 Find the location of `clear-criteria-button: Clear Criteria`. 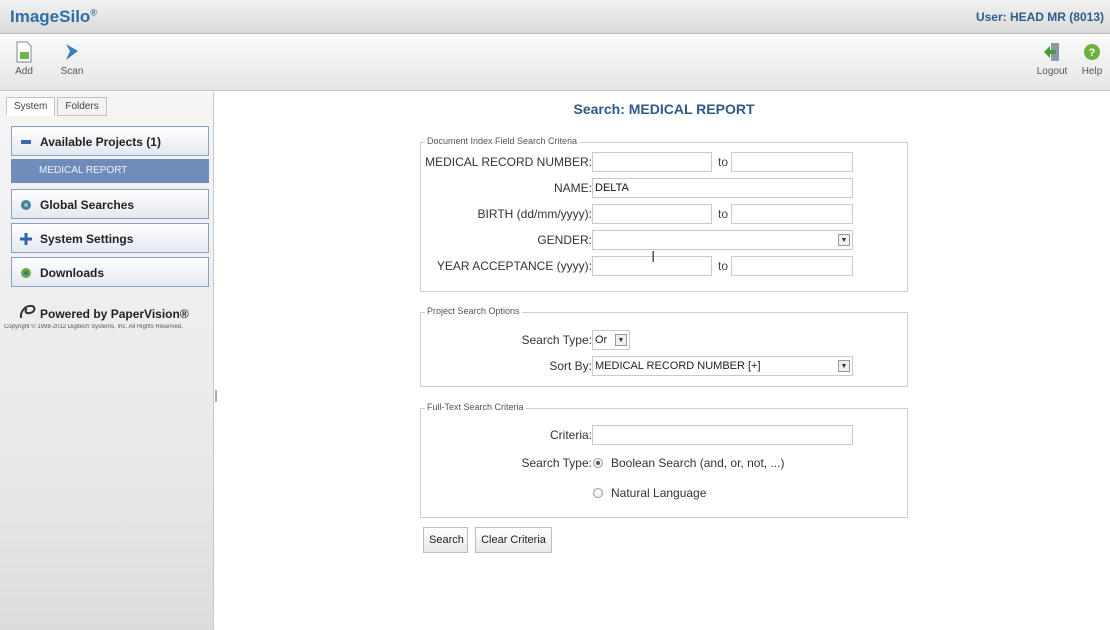

clear-criteria-button: Clear Criteria is located at coordinates (513, 540).